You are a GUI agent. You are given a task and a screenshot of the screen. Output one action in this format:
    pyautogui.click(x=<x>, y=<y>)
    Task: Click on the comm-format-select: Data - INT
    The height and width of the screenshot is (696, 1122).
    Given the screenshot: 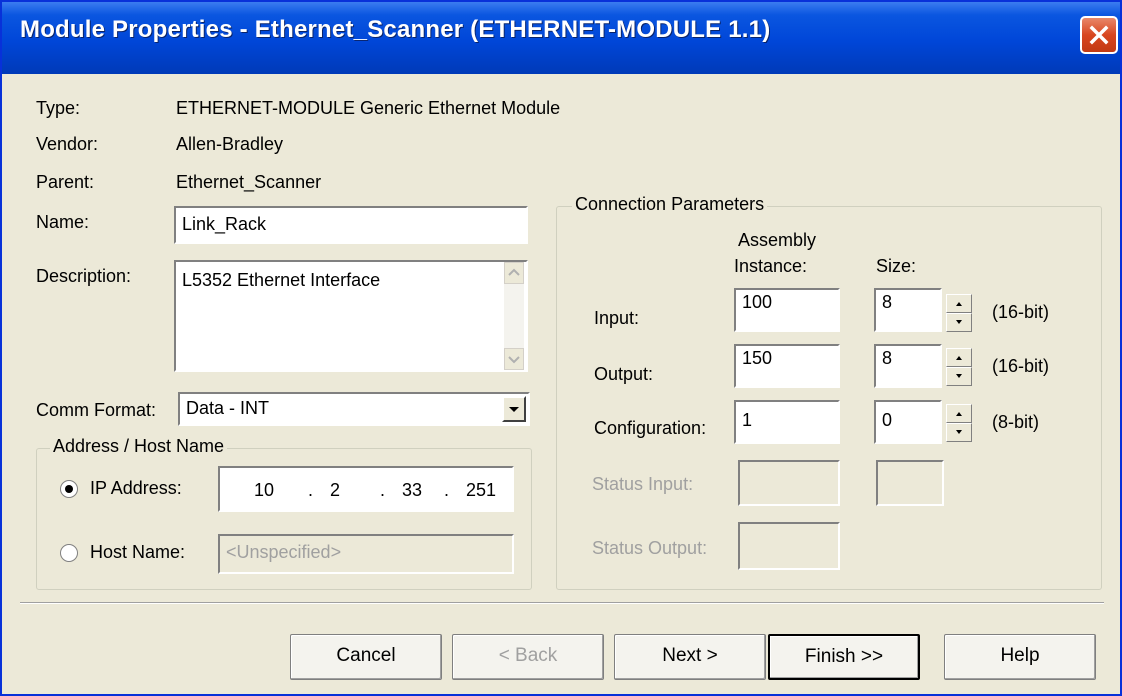 What is the action you would take?
    pyautogui.click(x=354, y=409)
    